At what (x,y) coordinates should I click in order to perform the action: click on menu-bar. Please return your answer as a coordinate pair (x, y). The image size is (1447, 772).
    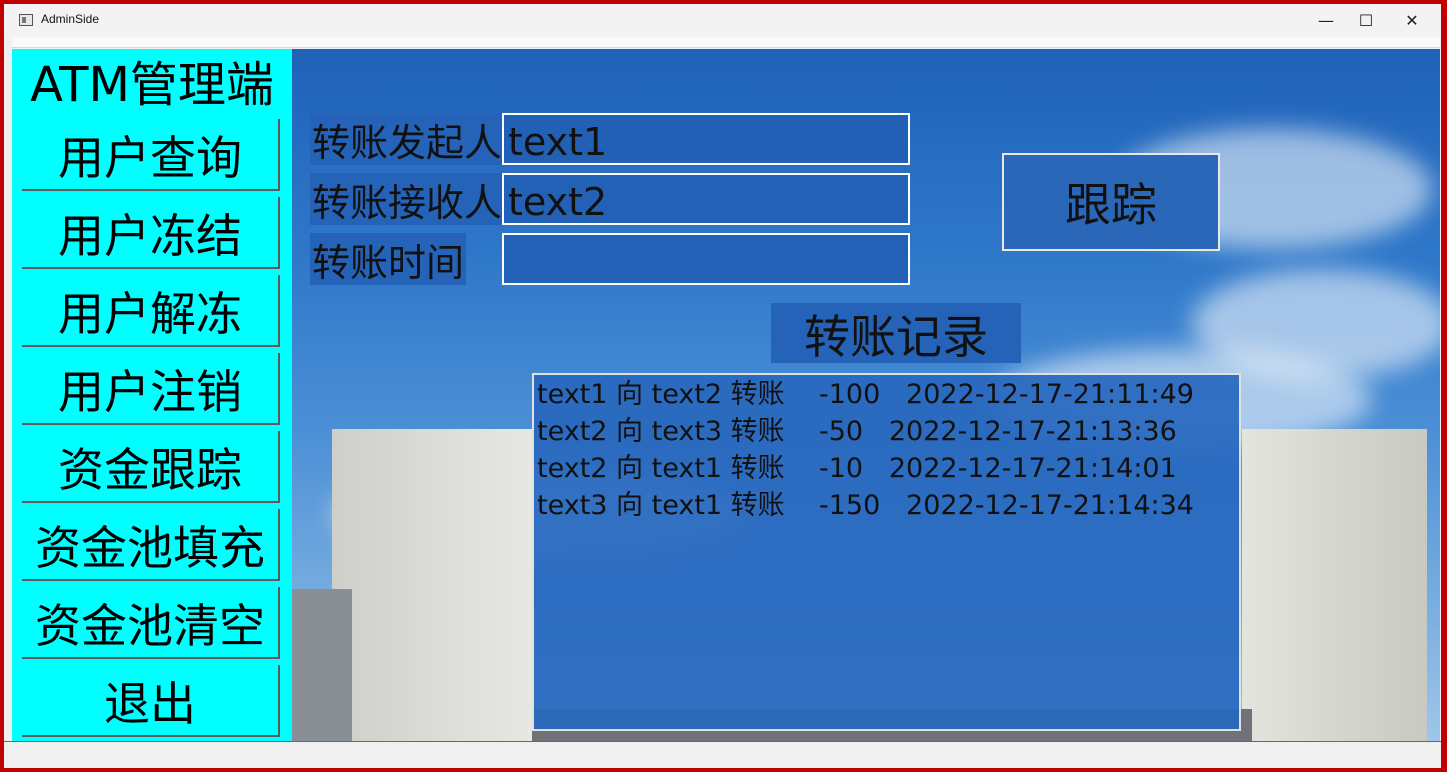
    Looking at the image, I should click on (726, 42).